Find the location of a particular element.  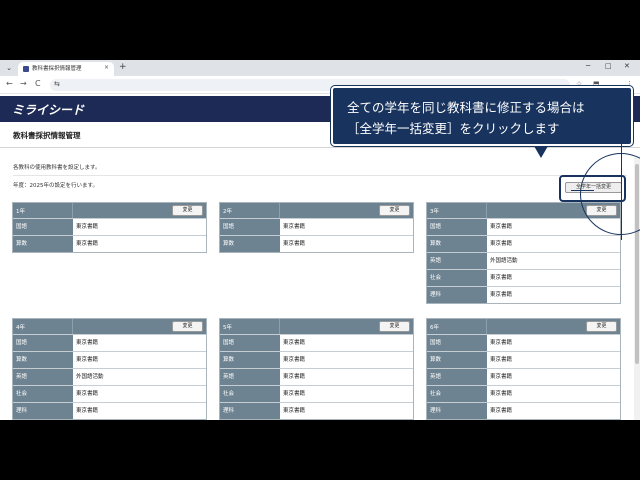

page-description: 各教科の使用教科書を設定します。 is located at coordinates (57, 168).